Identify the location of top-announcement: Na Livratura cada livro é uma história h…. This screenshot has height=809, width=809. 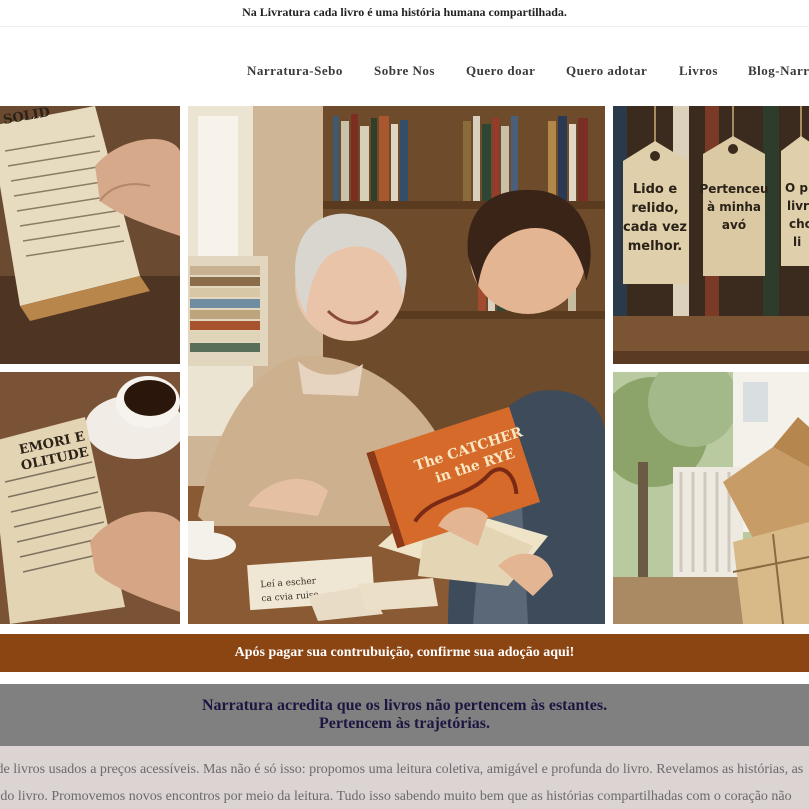
(404, 13).